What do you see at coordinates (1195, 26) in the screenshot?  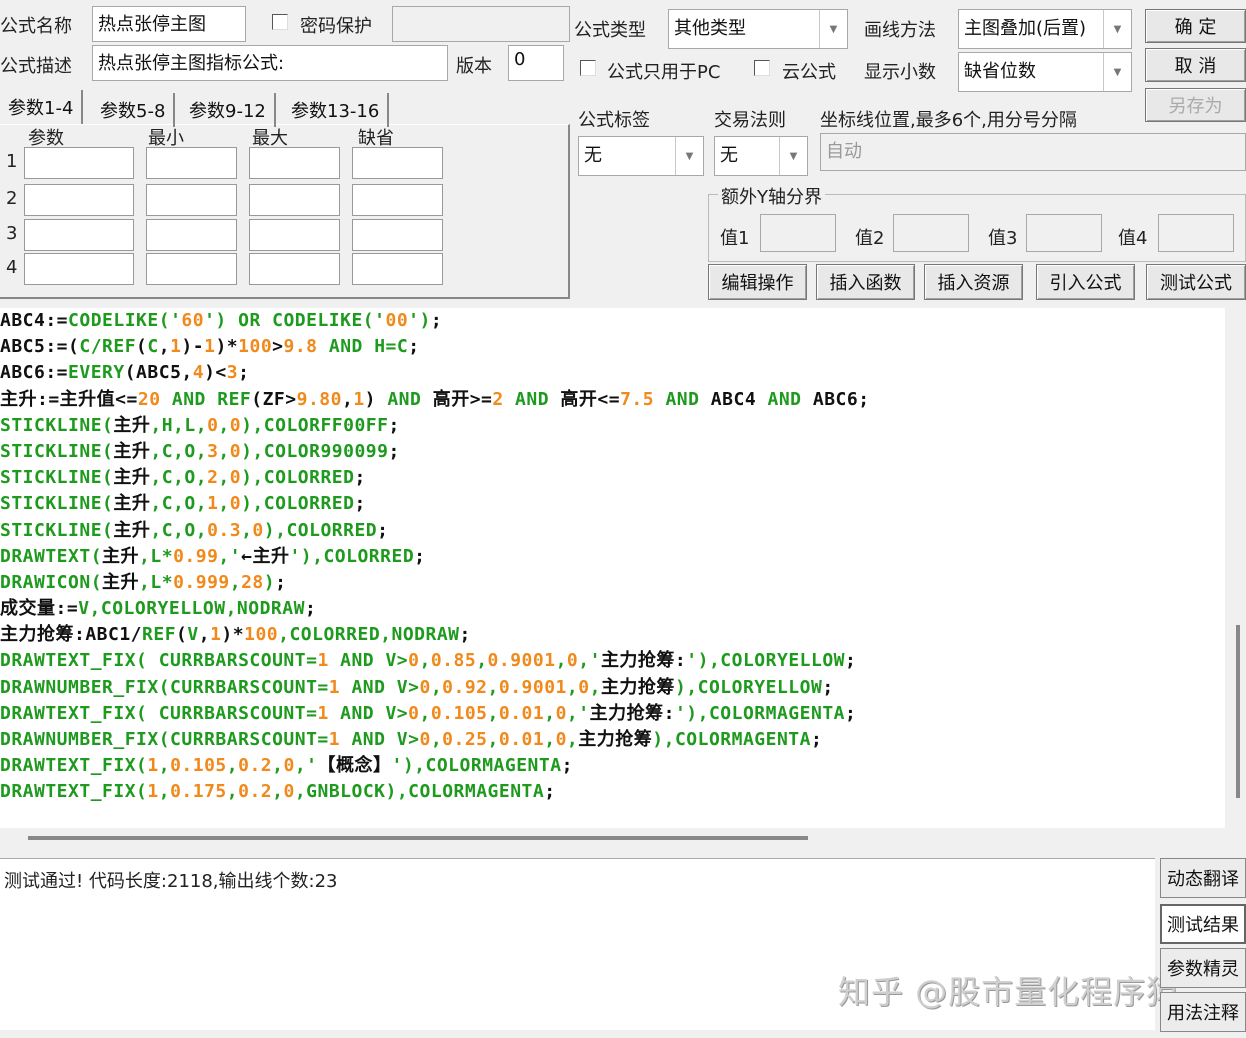 I see `ok-button: 确 定` at bounding box center [1195, 26].